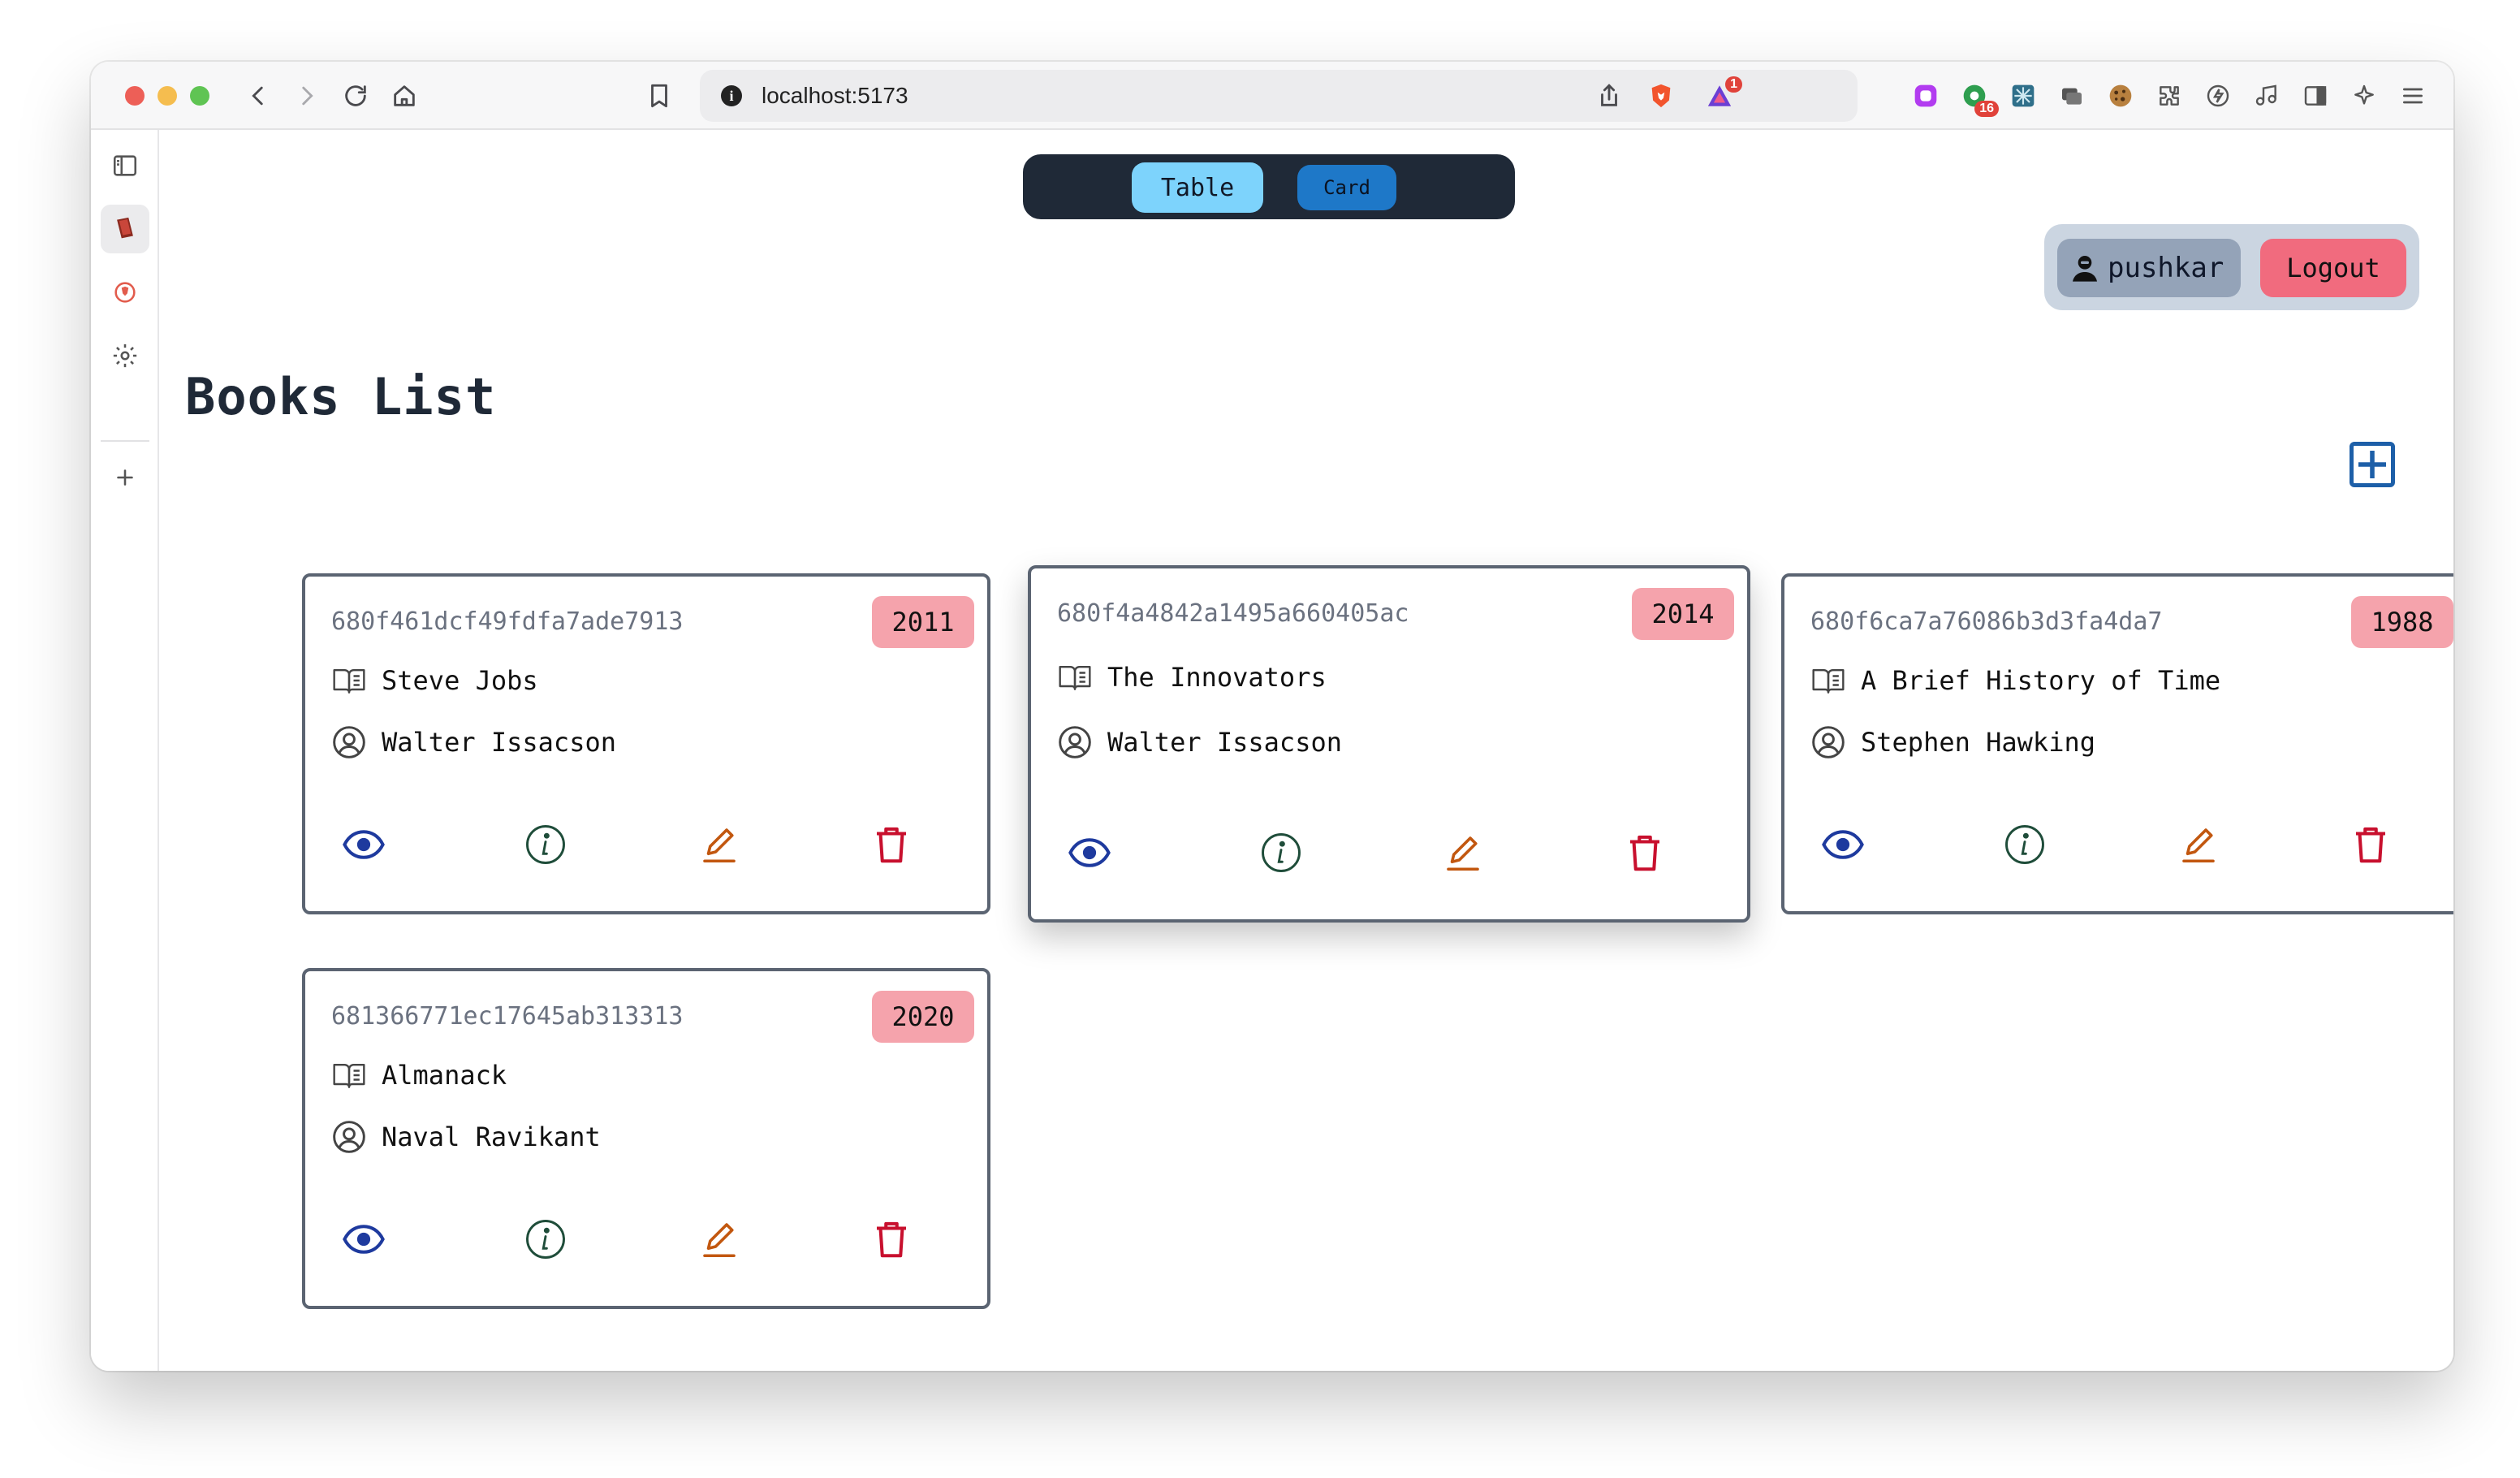  I want to click on book-title: Almanack, so click(445, 1075).